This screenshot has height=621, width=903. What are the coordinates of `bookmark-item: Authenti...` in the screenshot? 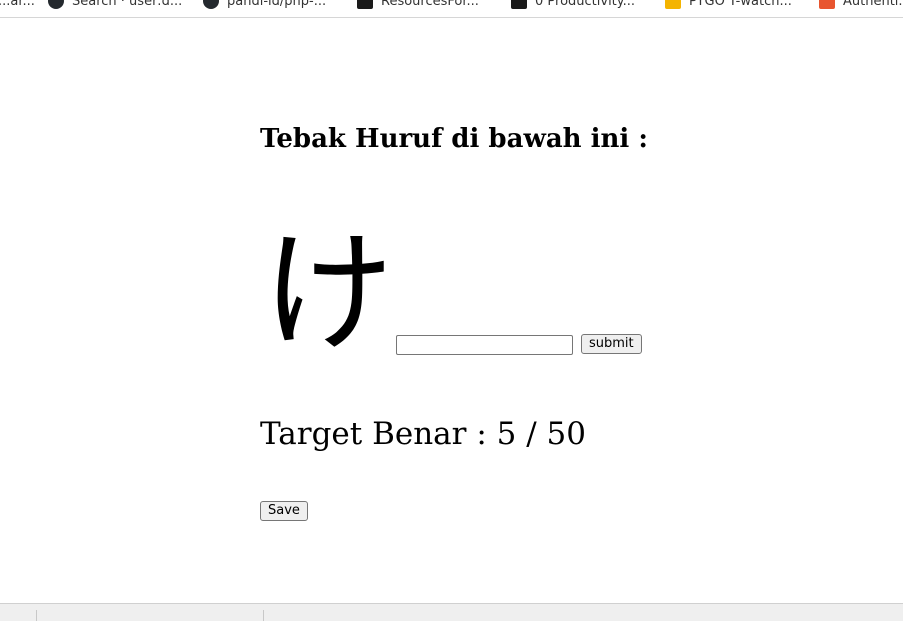 It's located at (861, 5).